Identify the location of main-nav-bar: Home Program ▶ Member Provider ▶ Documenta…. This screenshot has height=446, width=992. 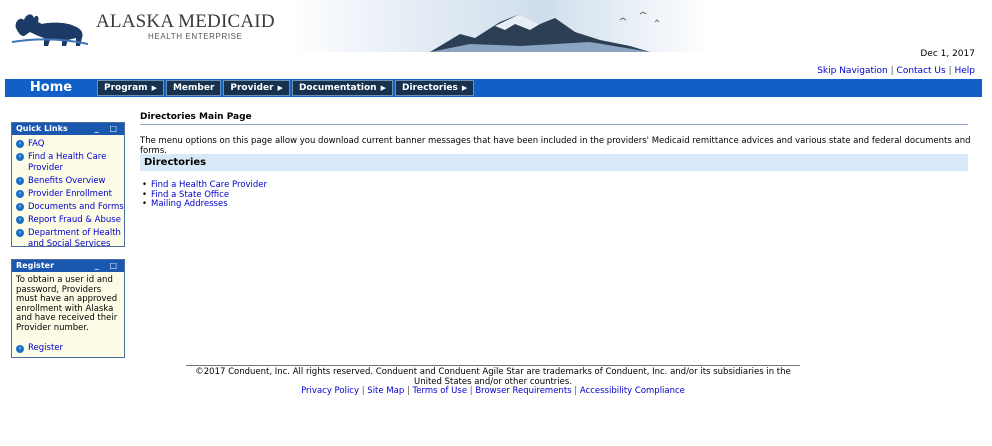
(493, 88).